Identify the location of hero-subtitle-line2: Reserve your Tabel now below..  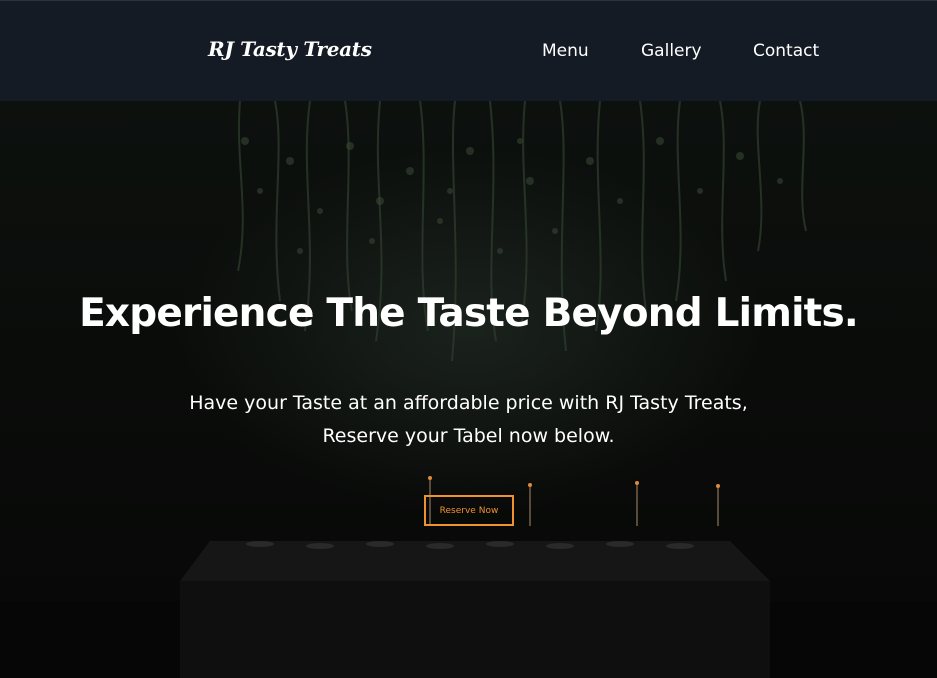
(468, 436).